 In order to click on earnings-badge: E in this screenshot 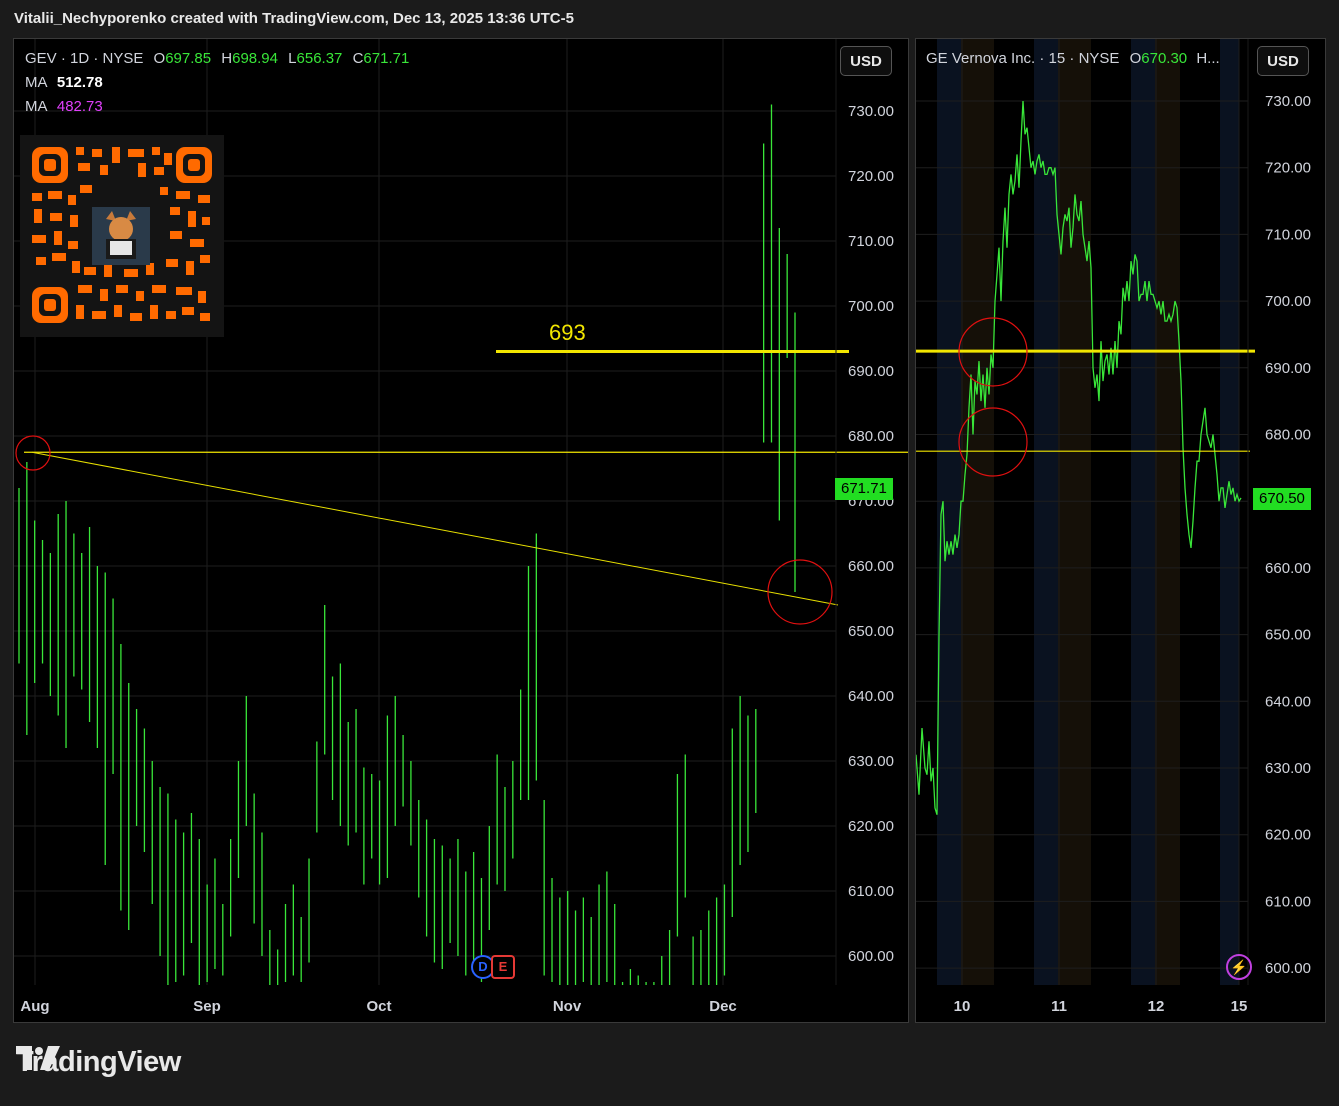, I will do `click(503, 967)`.